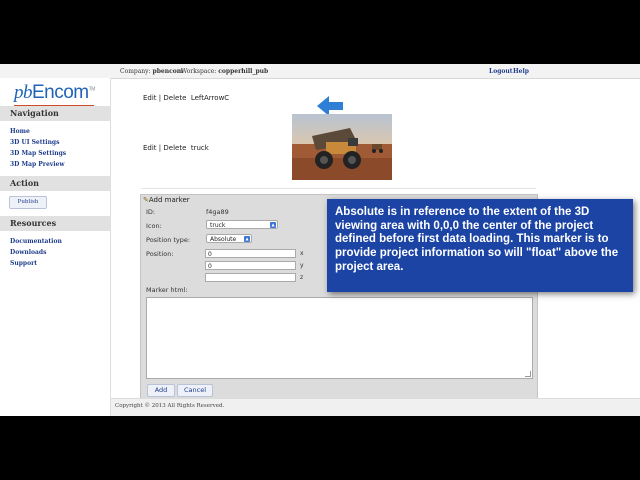 Image resolution: width=640 pixels, height=480 pixels. I want to click on axis-x-label: x, so click(302, 253).